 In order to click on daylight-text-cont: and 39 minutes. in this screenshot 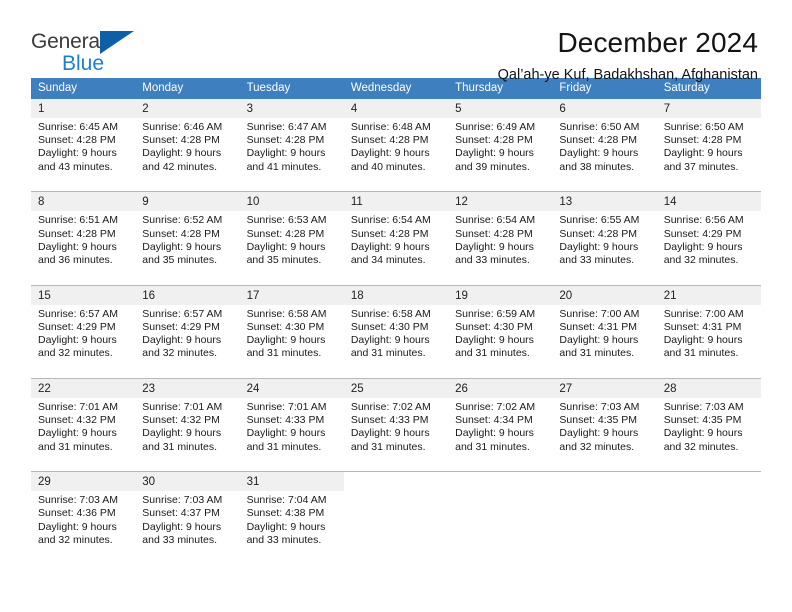, I will do `click(492, 166)`.